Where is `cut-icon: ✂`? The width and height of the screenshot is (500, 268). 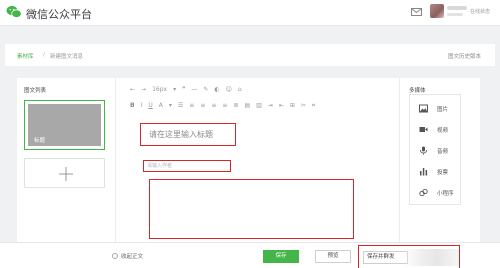
cut-icon: ✂ is located at coordinates (303, 106).